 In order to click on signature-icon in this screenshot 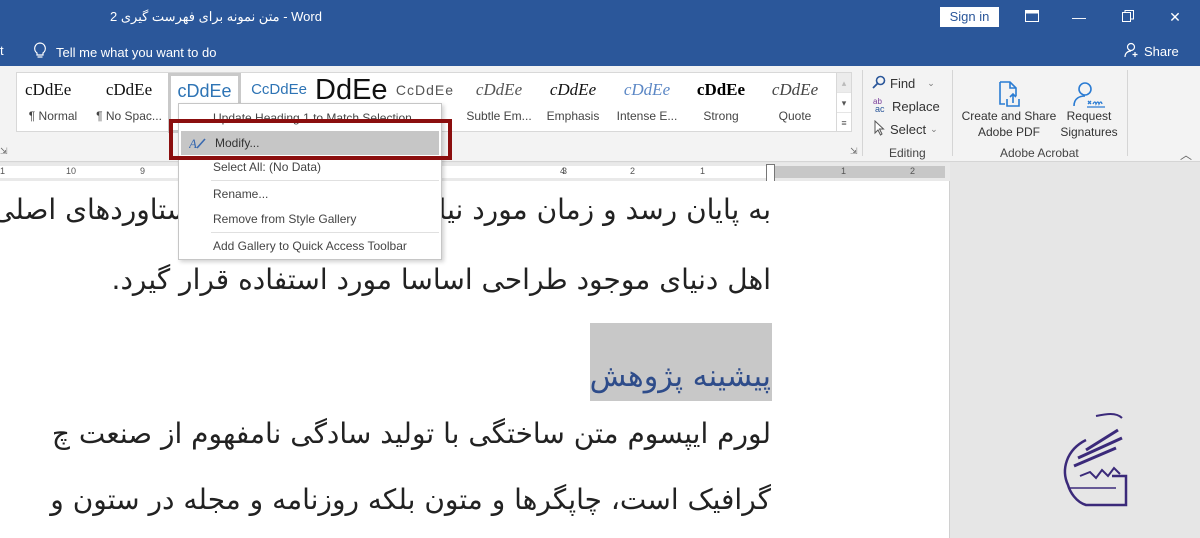, I will do `click(1089, 91)`.